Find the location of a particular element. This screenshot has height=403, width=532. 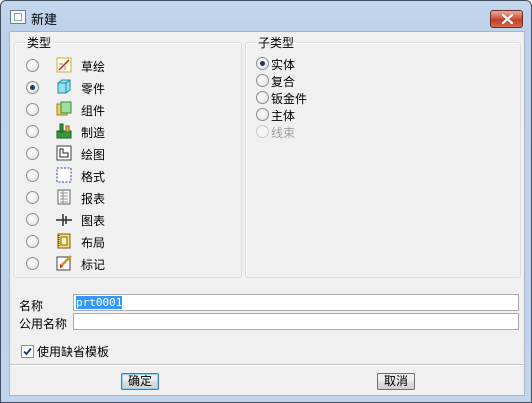

type-item-sketch: 草绘 is located at coordinates (121, 66).